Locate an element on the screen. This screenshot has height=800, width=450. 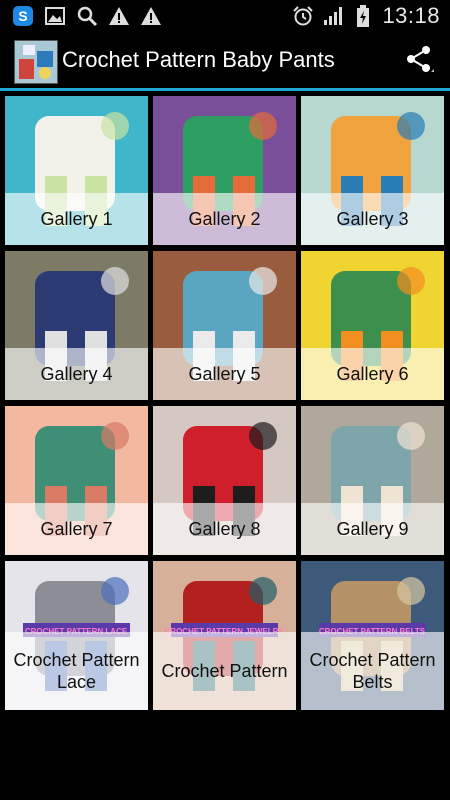
gallery-label: Crochet Pattern Lace is located at coordinates (76, 671).